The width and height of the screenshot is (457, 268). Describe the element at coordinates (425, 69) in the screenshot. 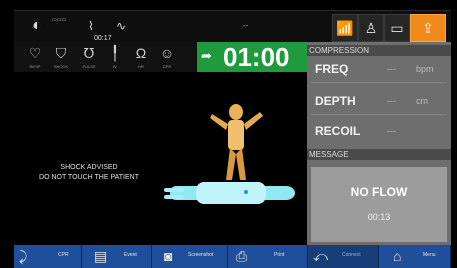

I see `freq-unit: bpm` at that location.